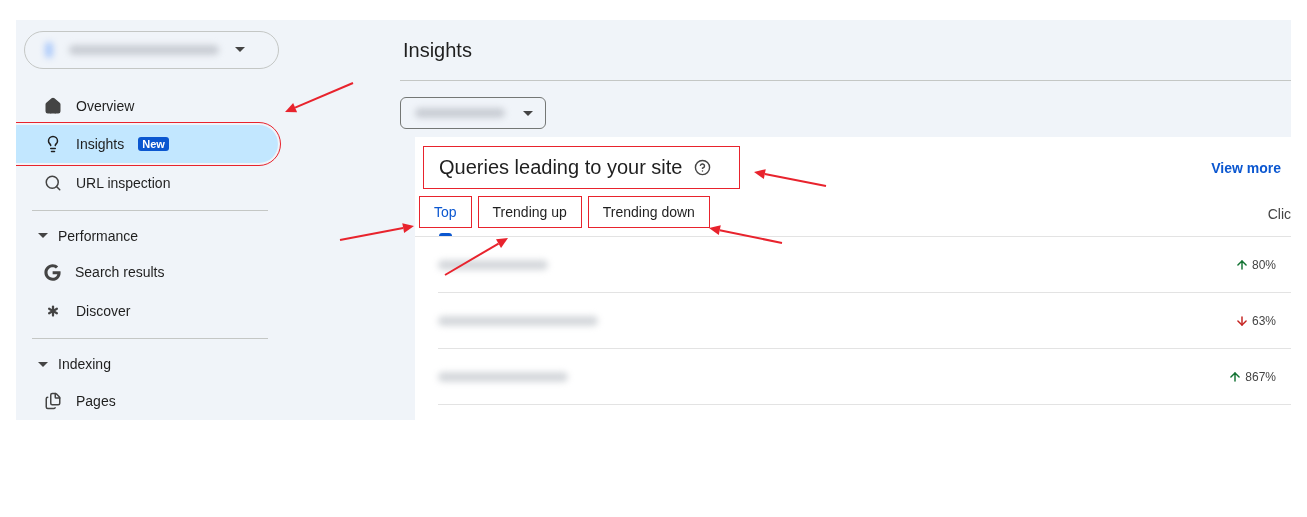  What do you see at coordinates (1241, 264) in the screenshot?
I see `arrow-up-icon` at bounding box center [1241, 264].